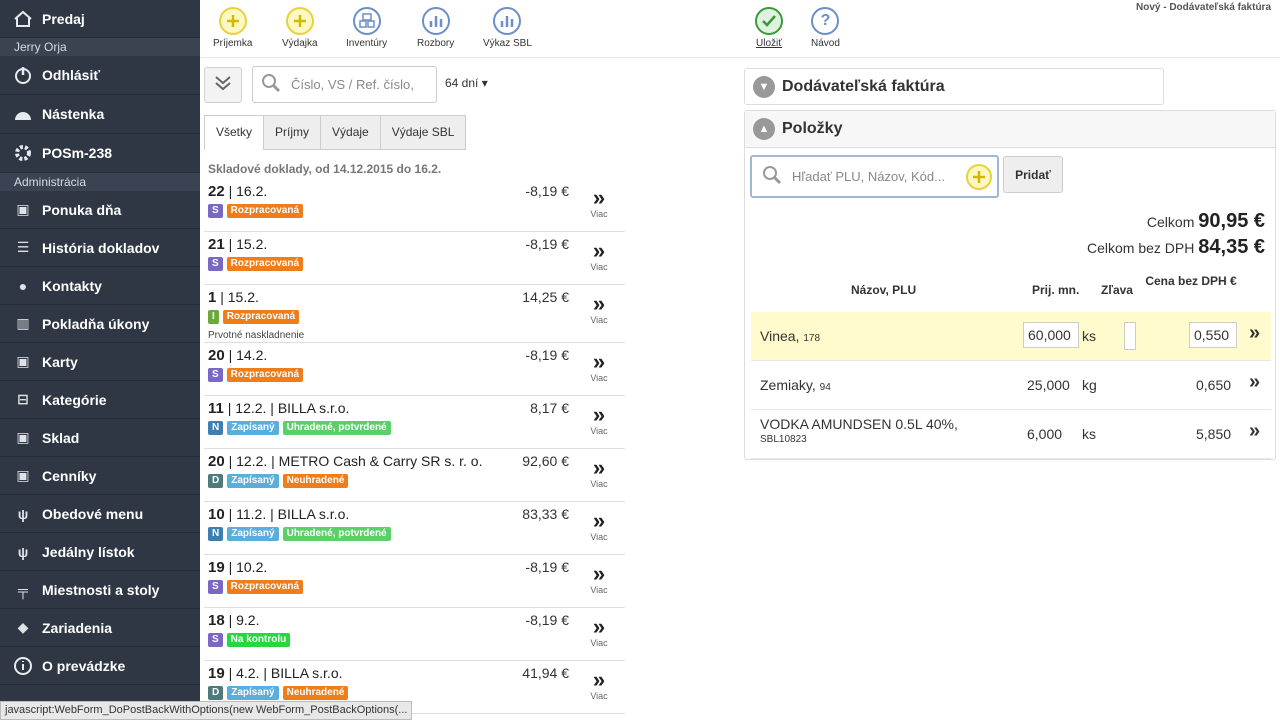 The height and width of the screenshot is (720, 1280). Describe the element at coordinates (300, 28) in the screenshot. I see `issue-button: Výdajka` at that location.